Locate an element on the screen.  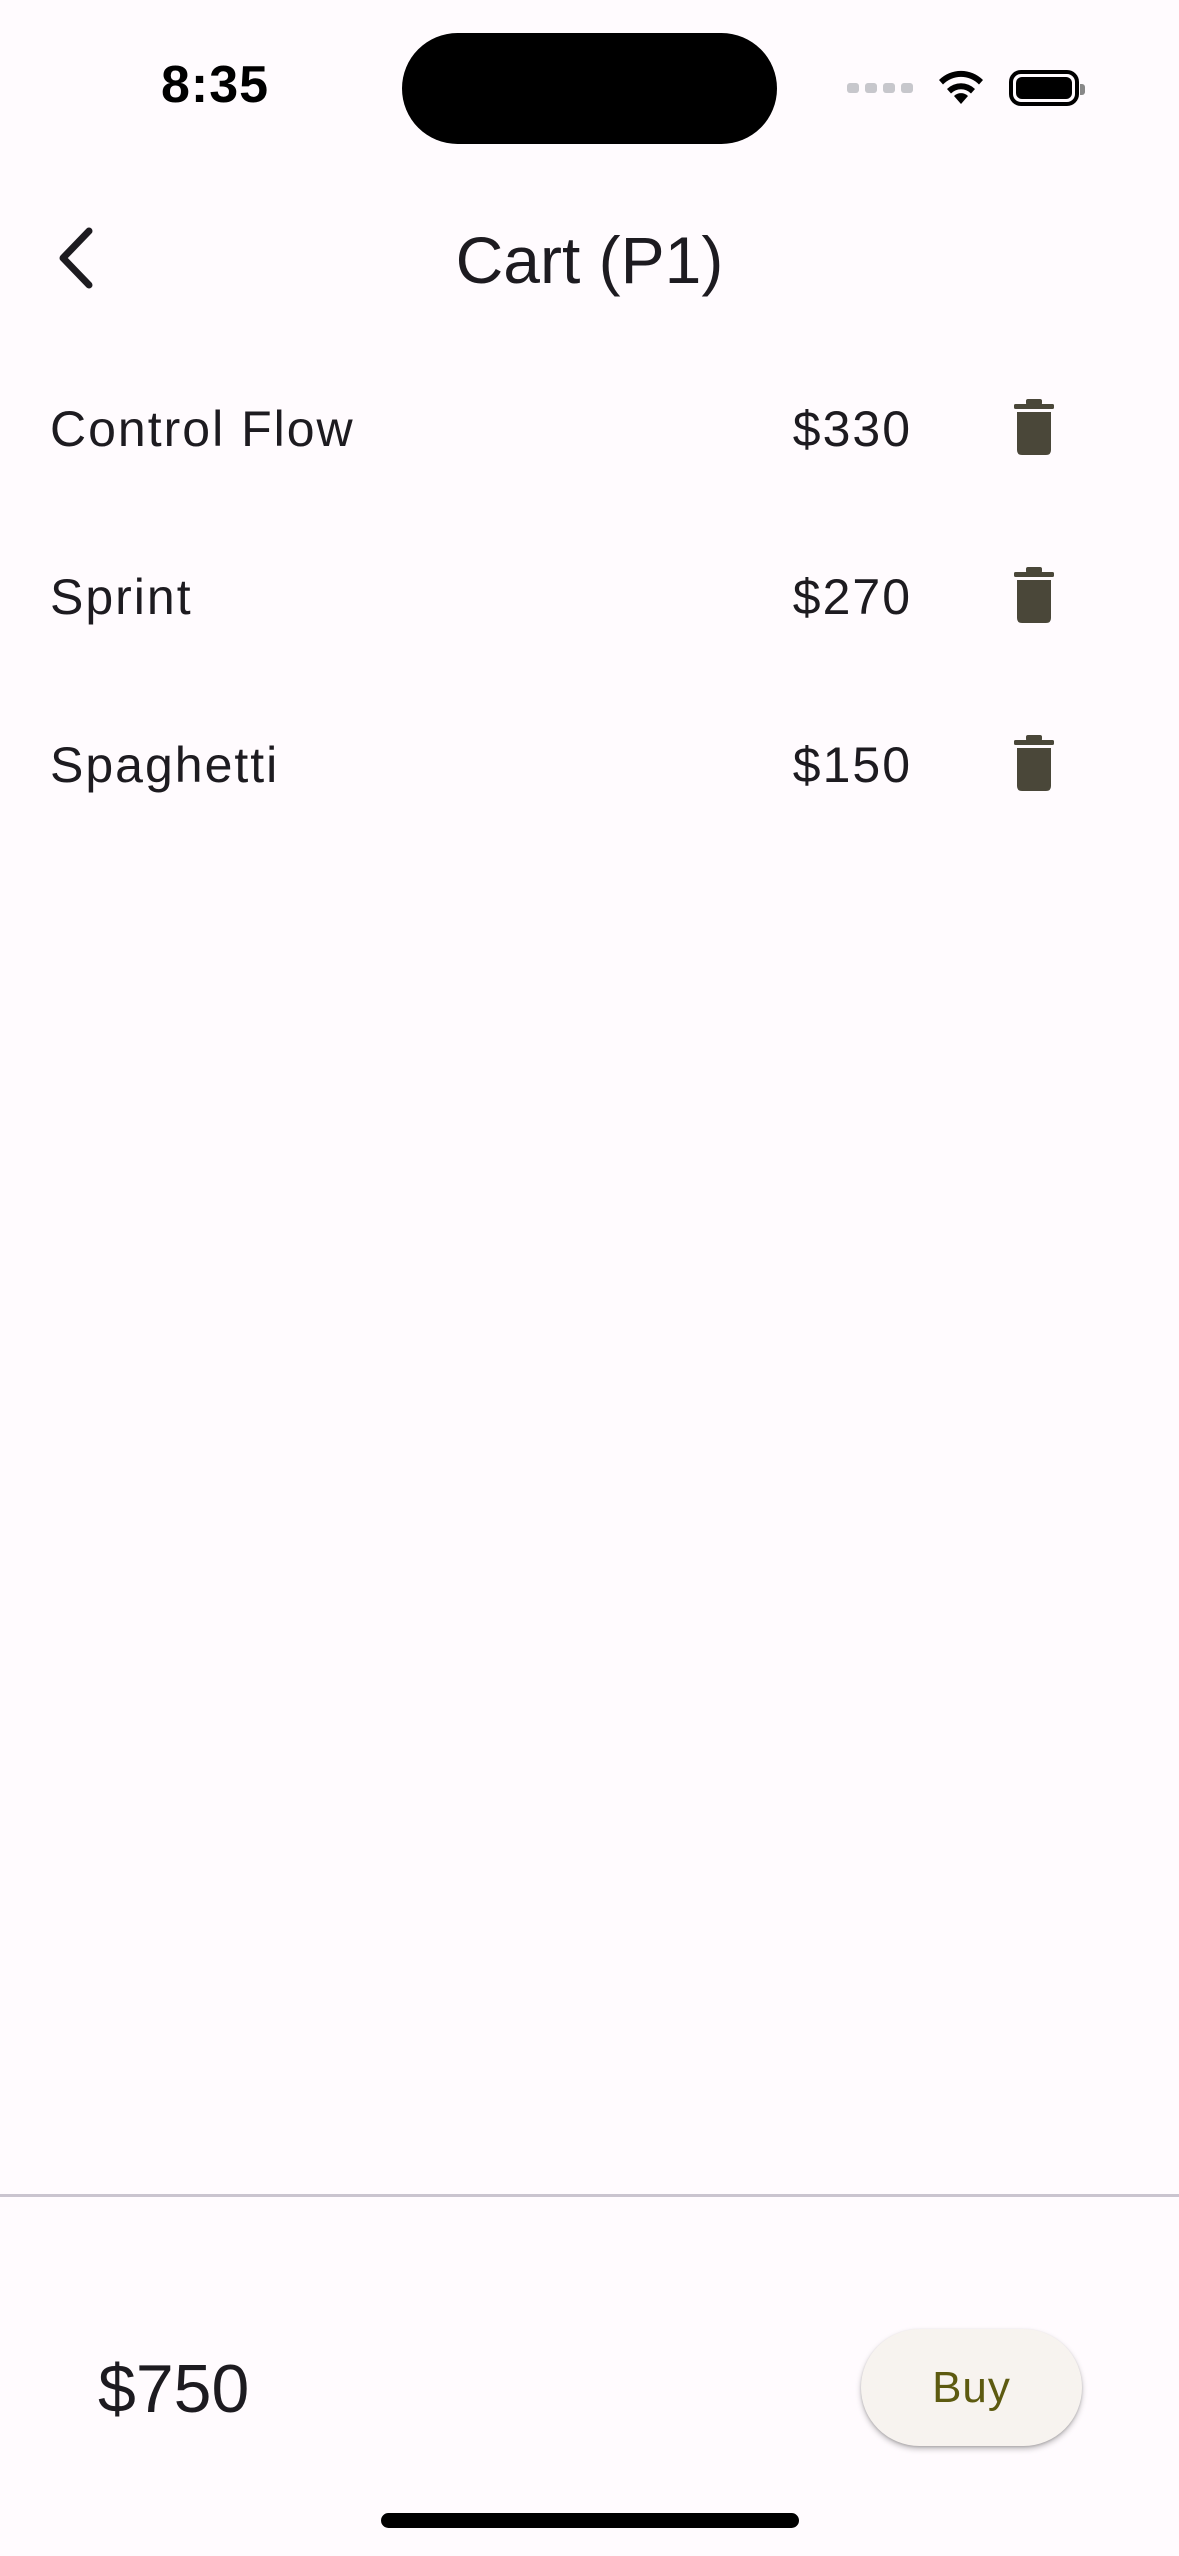
status-bar: 8:35 is located at coordinates (589, 88).